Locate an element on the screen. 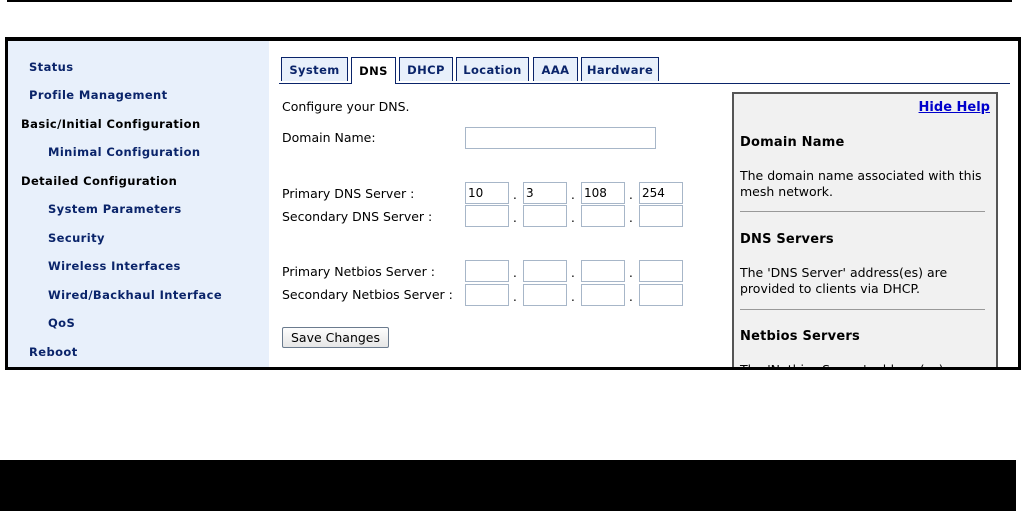 This screenshot has width=1021, height=511. bottom-black-bar is located at coordinates (508, 485).